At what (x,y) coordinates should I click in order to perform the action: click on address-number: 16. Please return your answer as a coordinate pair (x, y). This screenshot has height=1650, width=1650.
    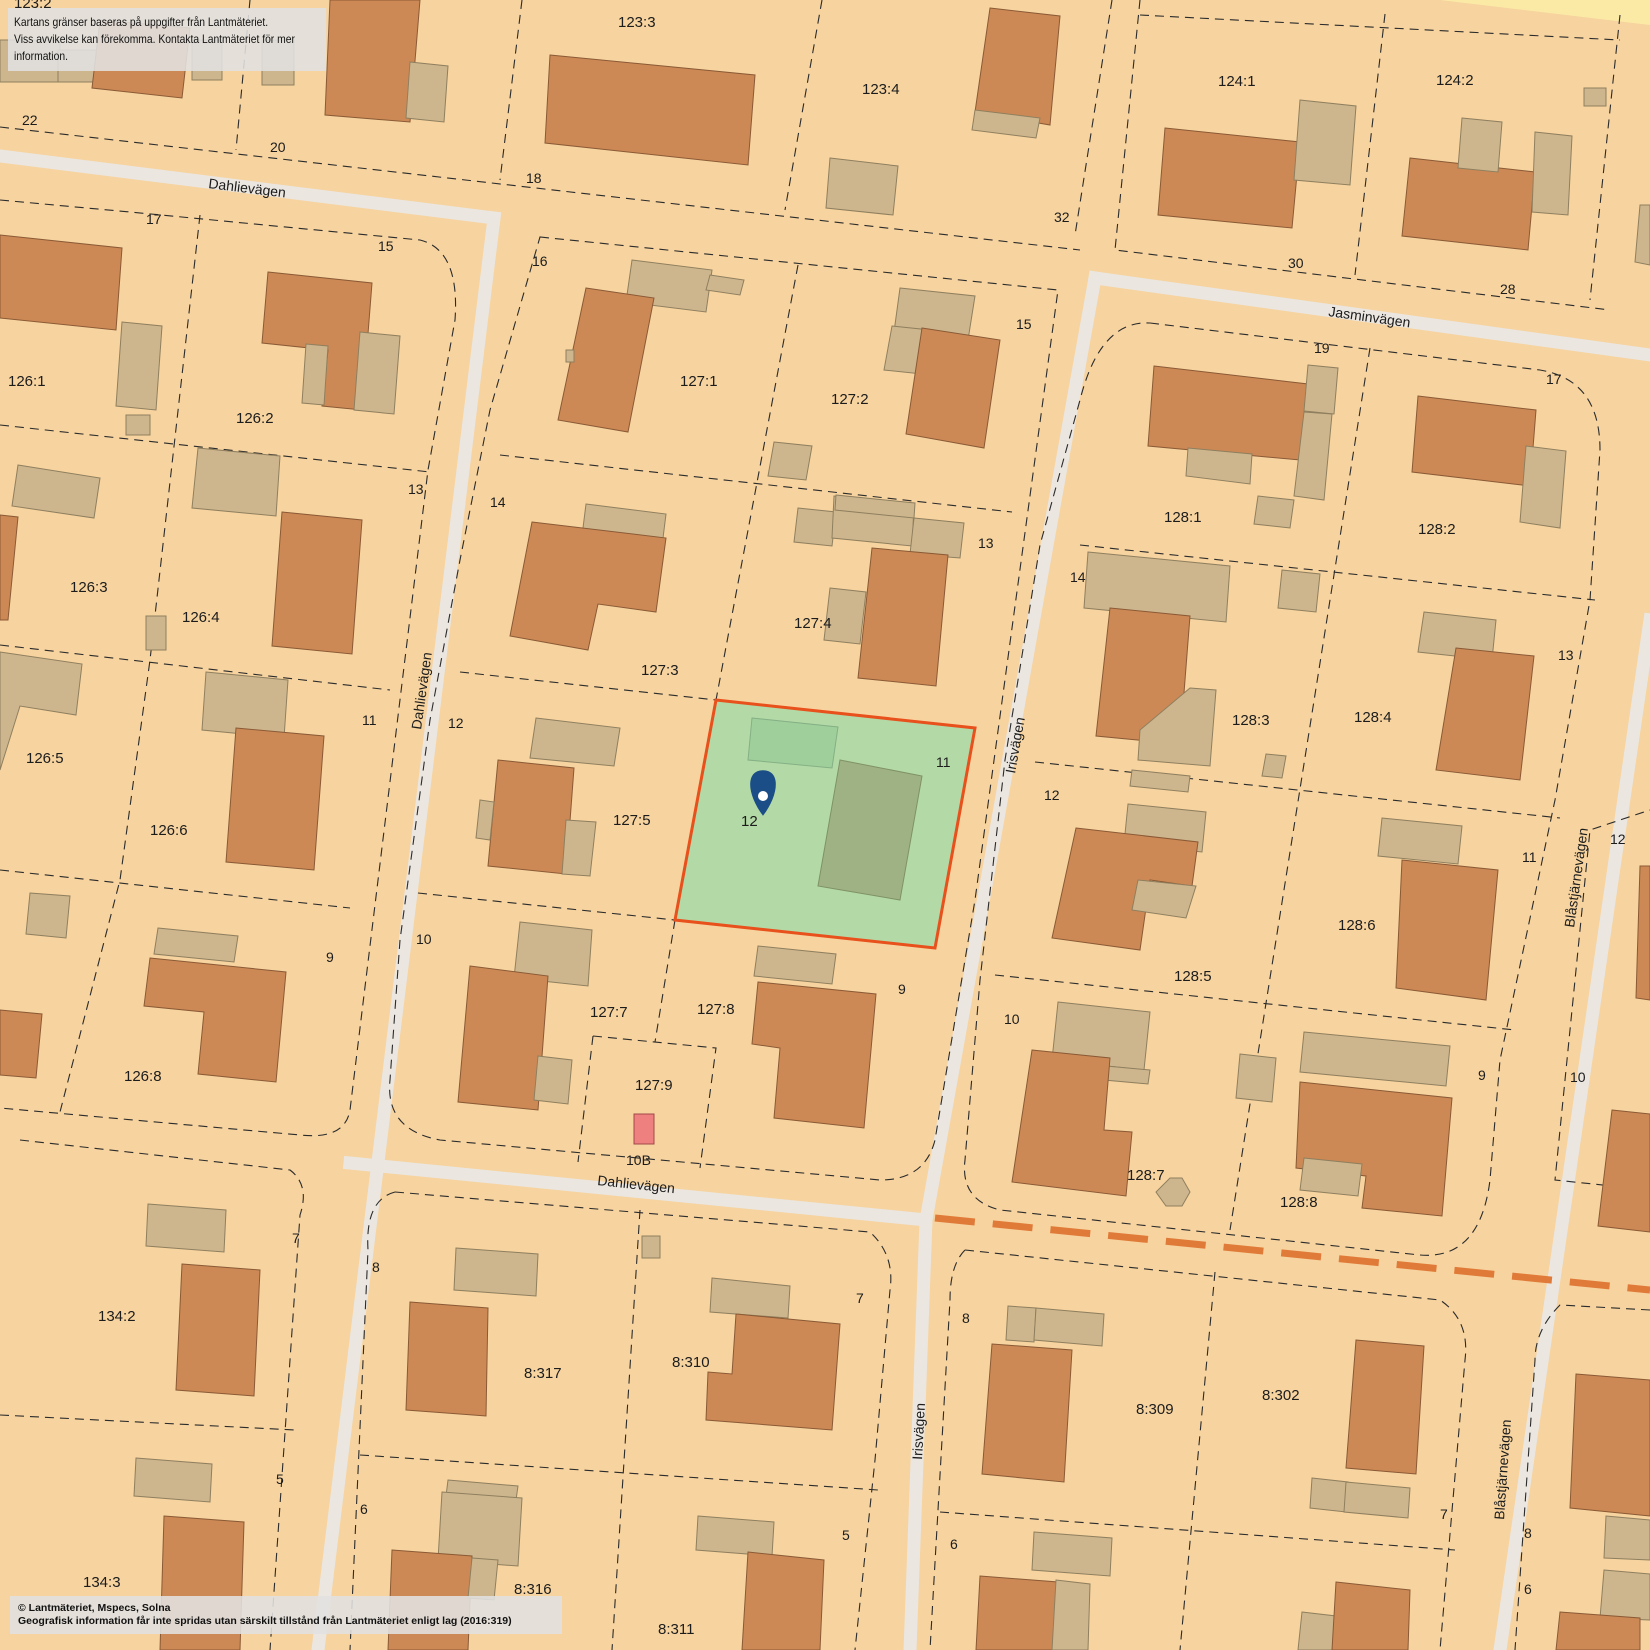
    Looking at the image, I should click on (540, 261).